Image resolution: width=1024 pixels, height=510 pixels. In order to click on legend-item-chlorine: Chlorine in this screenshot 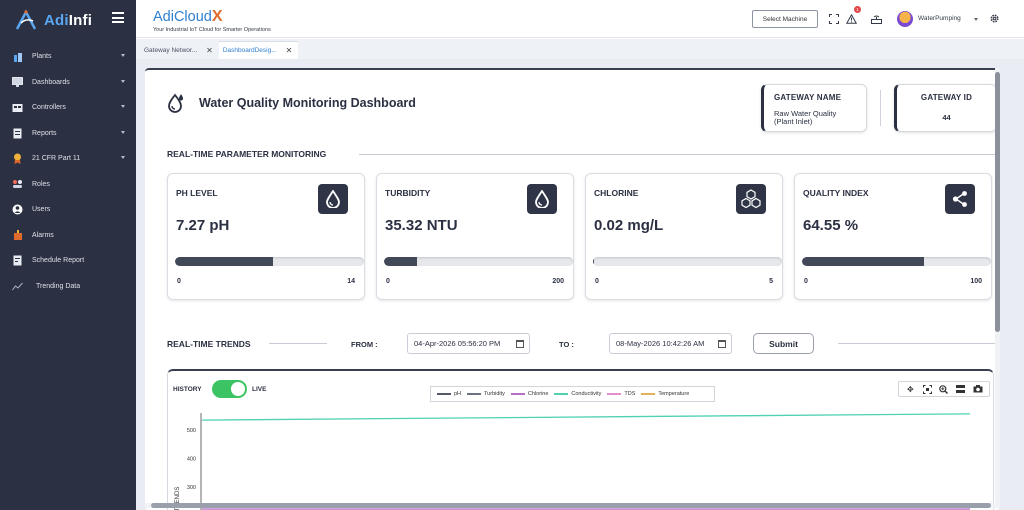, I will do `click(529, 394)`.